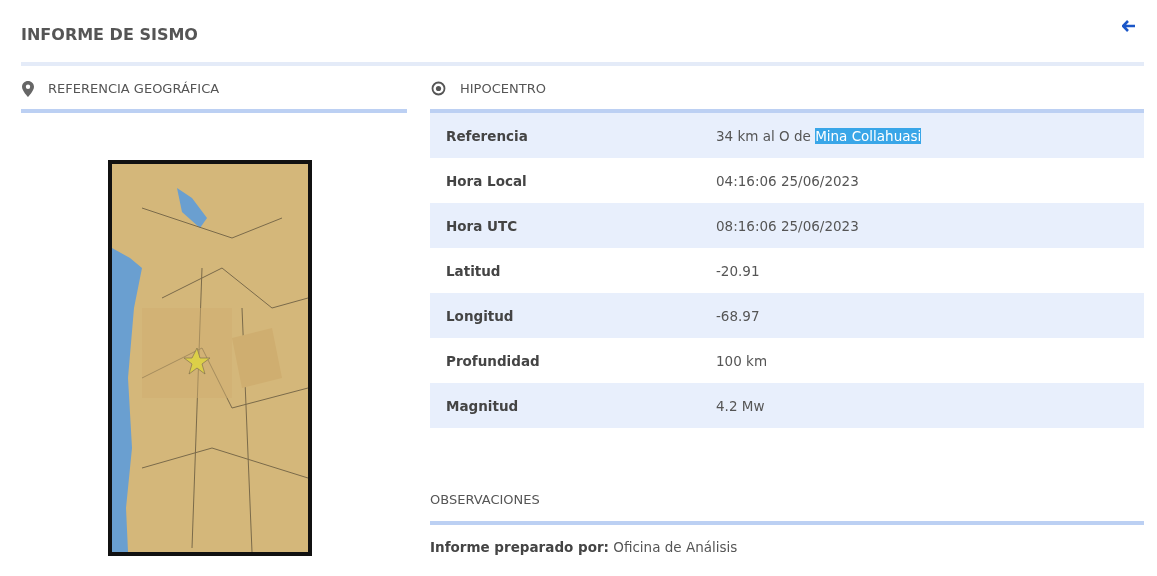 The height and width of the screenshot is (576, 1157). Describe the element at coordinates (482, 405) in the screenshot. I see `row-label: Magnitud` at that location.